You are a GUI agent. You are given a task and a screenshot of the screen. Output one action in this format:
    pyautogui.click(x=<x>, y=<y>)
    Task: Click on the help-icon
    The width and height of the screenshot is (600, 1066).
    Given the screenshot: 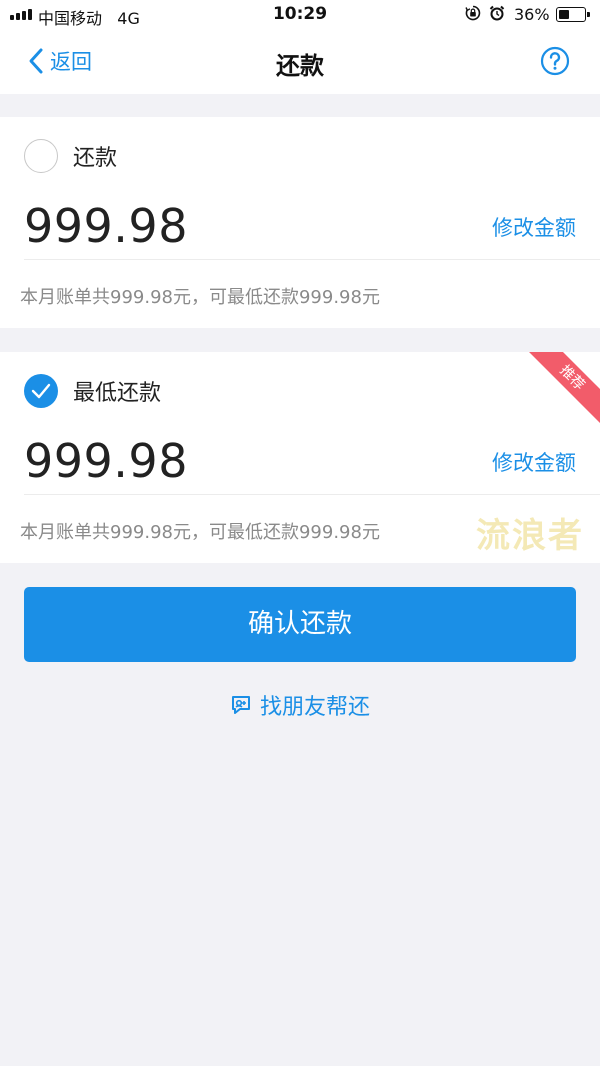 What is the action you would take?
    pyautogui.click(x=555, y=61)
    